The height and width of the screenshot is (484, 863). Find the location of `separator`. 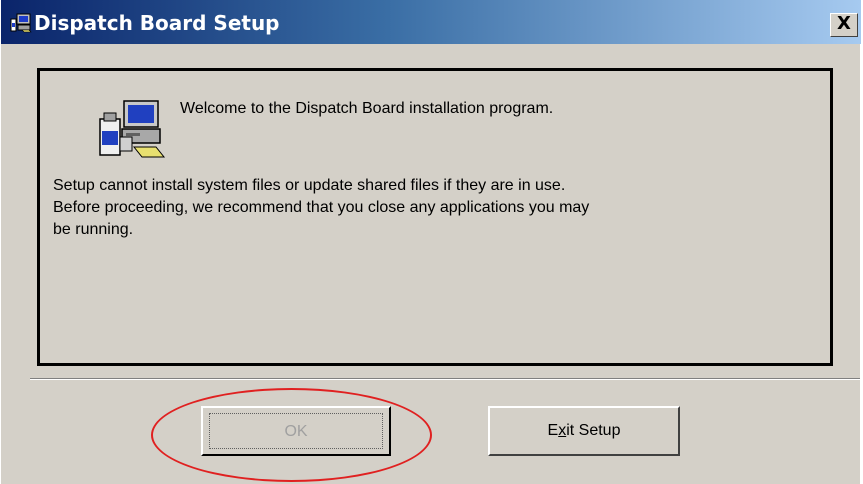

separator is located at coordinates (445, 379).